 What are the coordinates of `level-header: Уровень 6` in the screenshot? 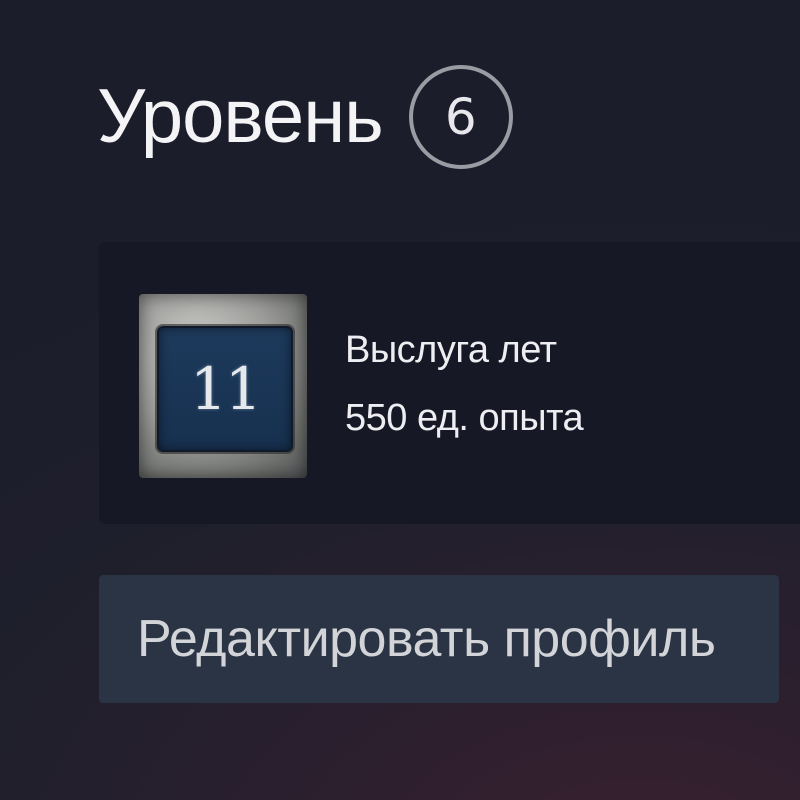 It's located at (305, 117).